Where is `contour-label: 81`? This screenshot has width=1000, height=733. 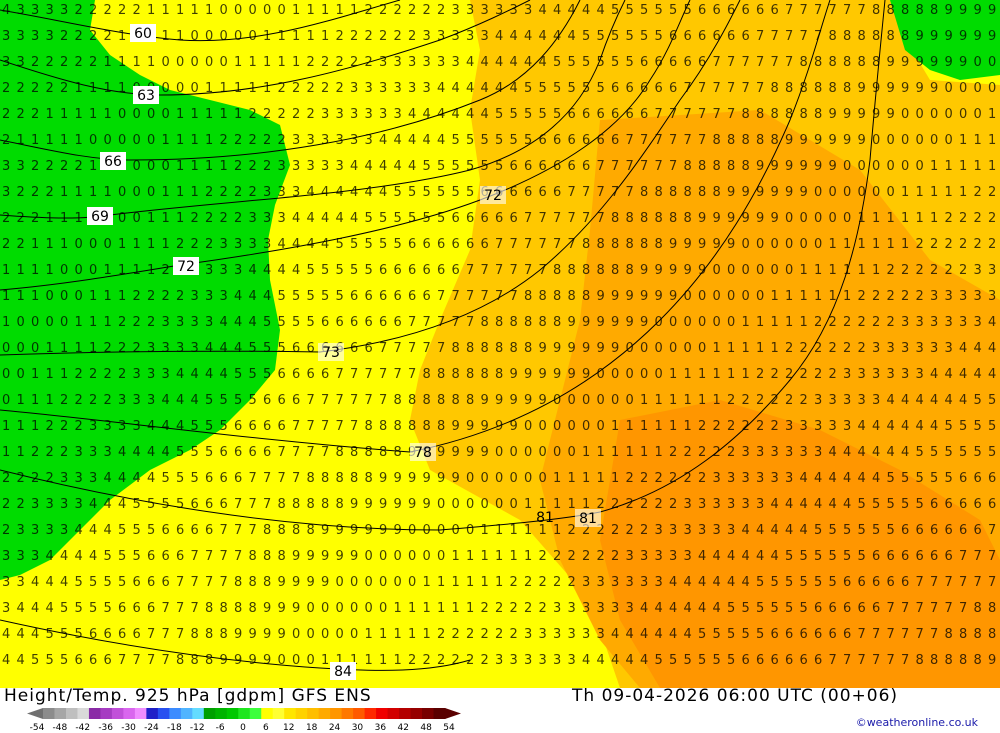
contour-label: 81 is located at coordinates (545, 518).